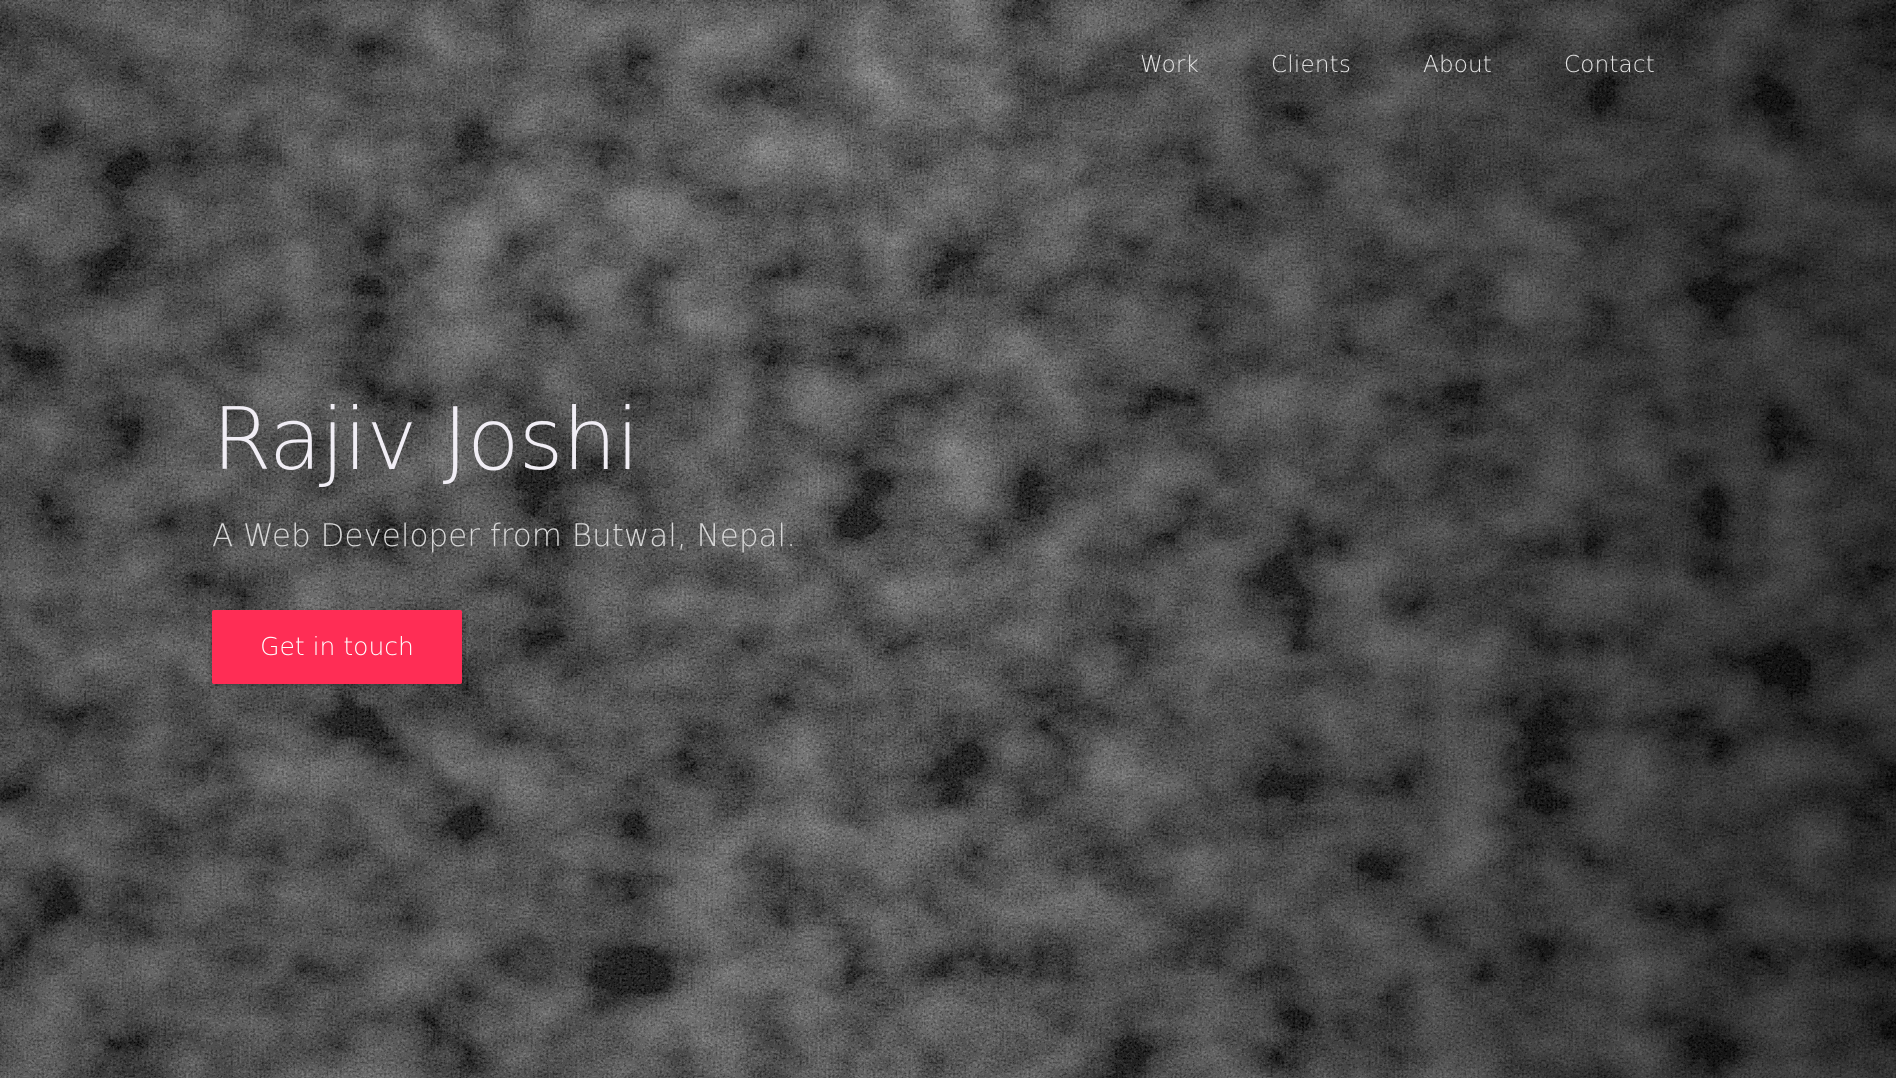  What do you see at coordinates (337, 647) in the screenshot?
I see `get-in-touch-button: Get in touch` at bounding box center [337, 647].